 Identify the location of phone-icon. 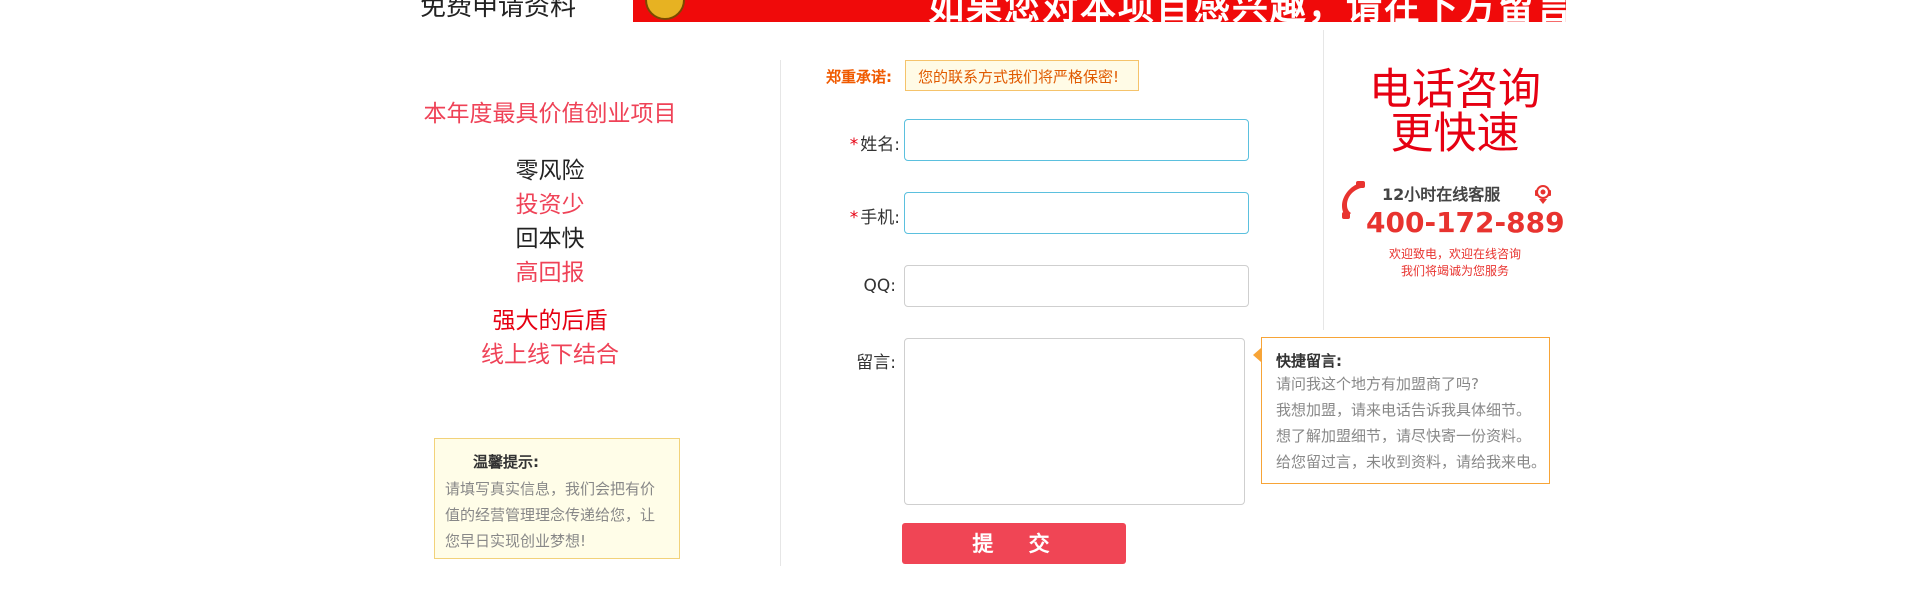
(1352, 202).